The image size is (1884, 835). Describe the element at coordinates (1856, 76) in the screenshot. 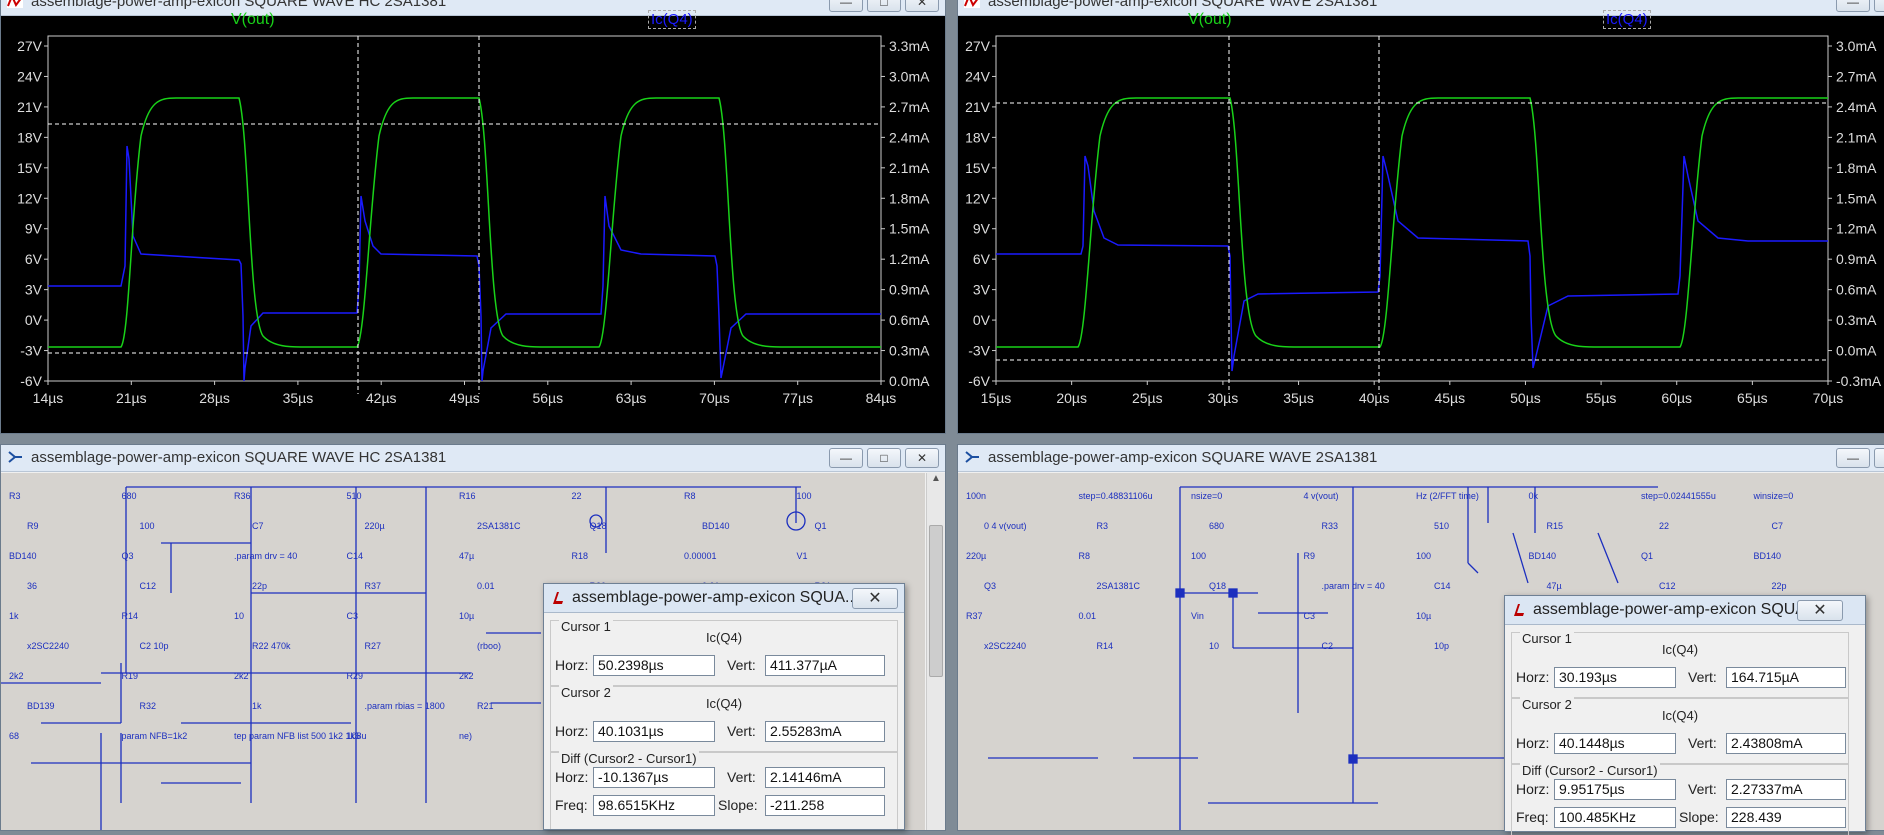

I see `y-tick-label-right: 2.7mA` at that location.